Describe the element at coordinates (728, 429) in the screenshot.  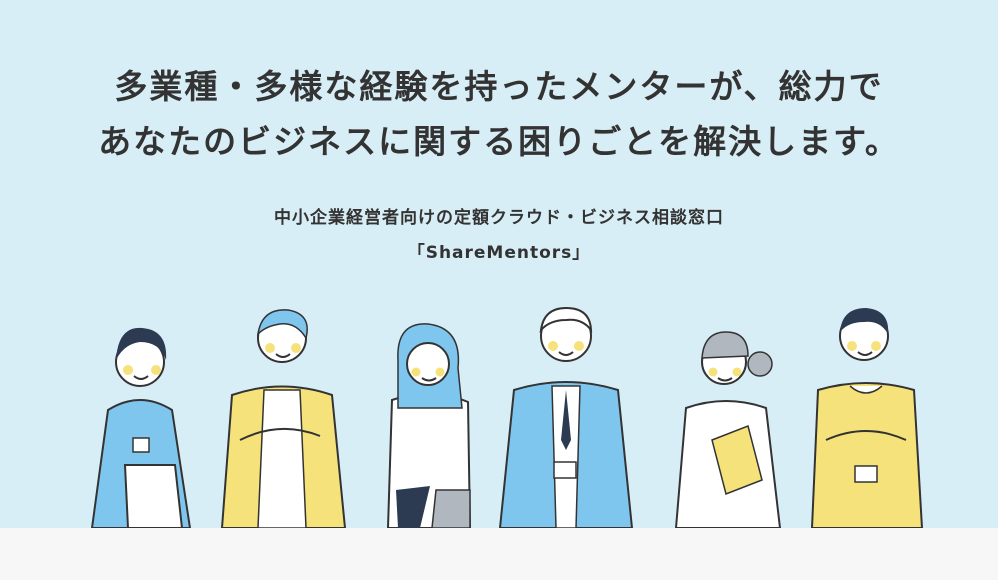
I see `mentor-woman-white-jacket` at that location.